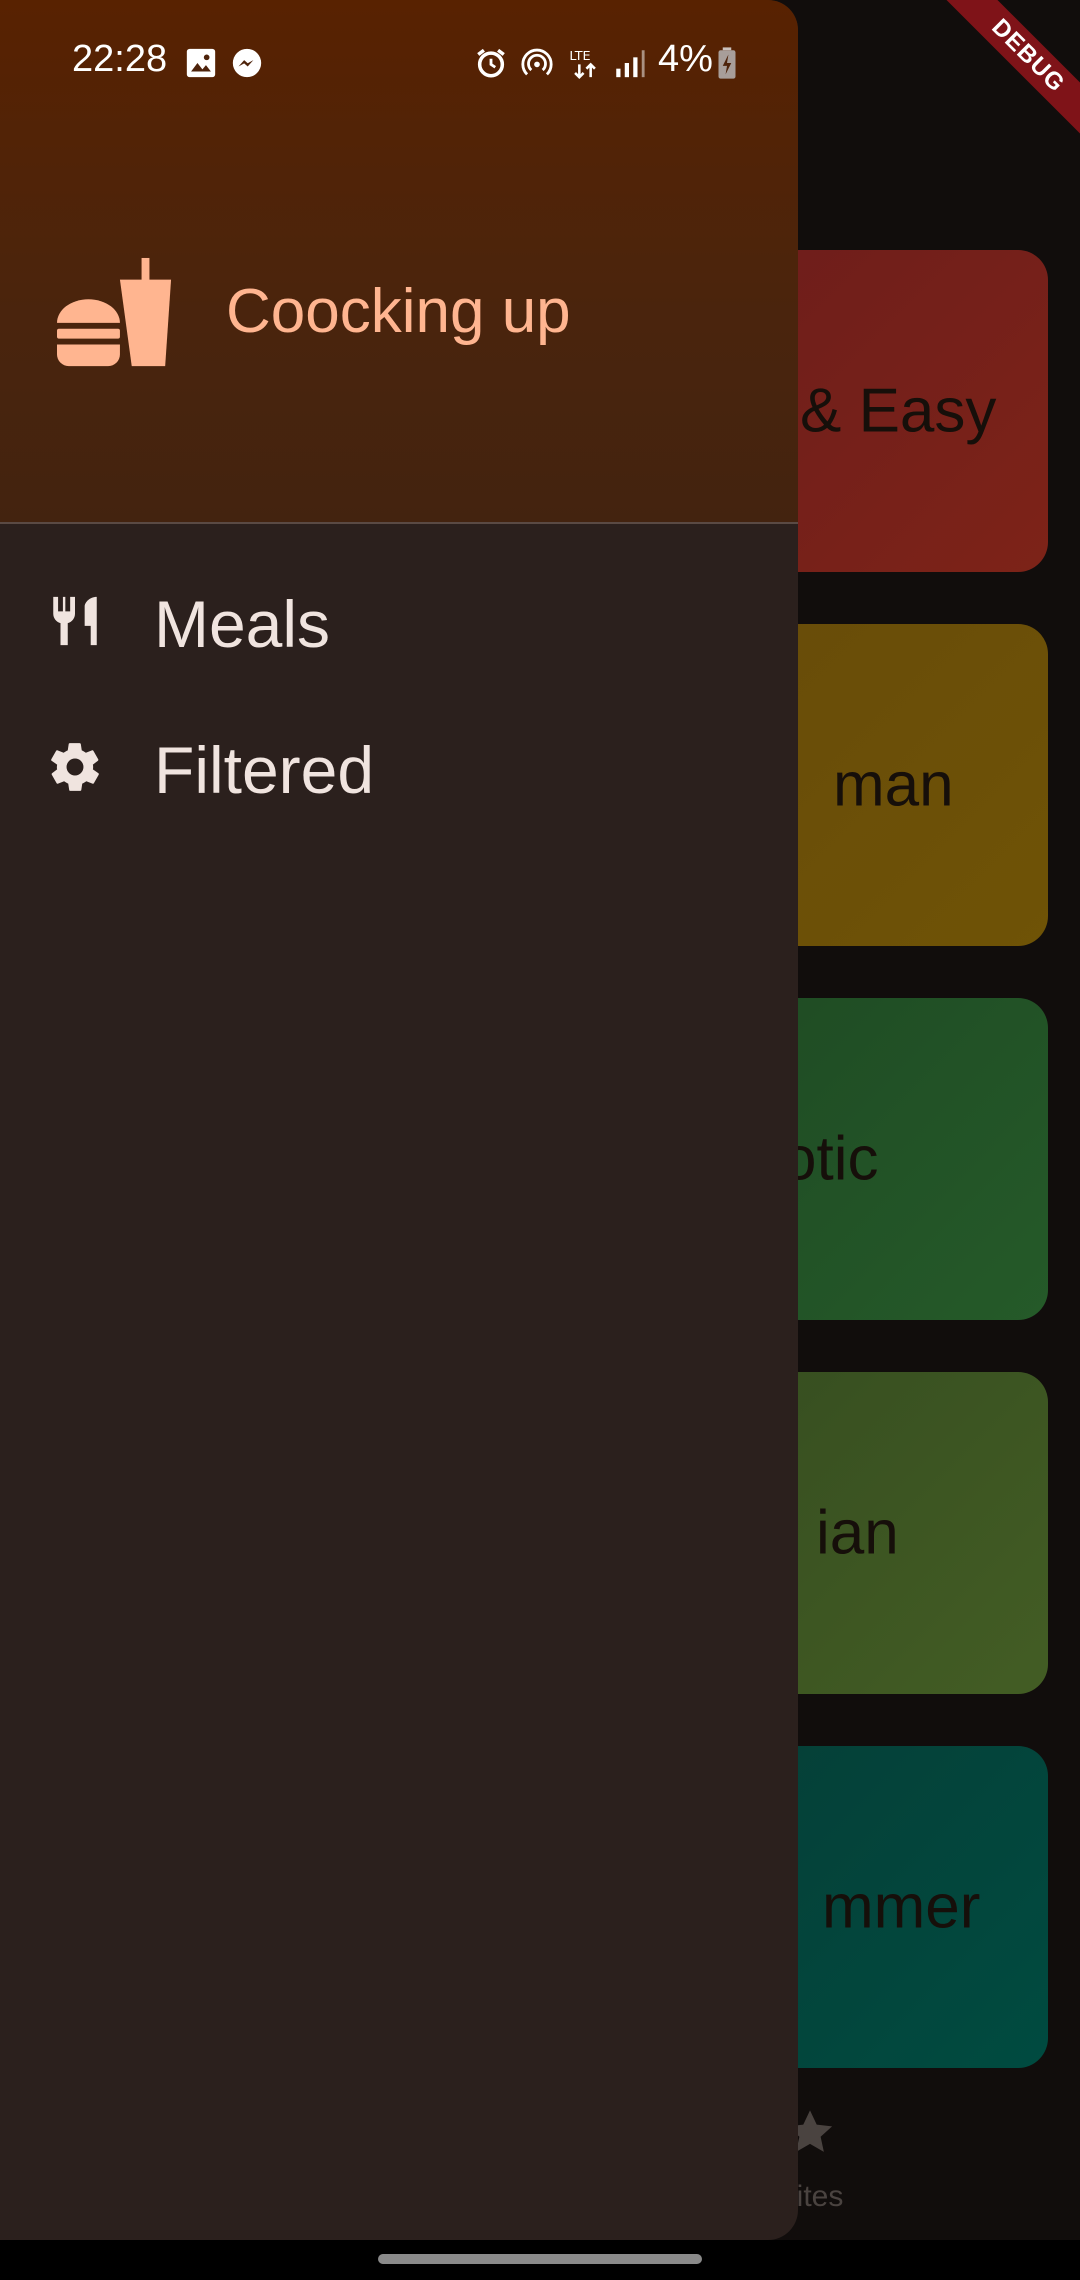 This screenshot has height=2280, width=1080. Describe the element at coordinates (537, 62) in the screenshot. I see `hotspot-icon` at that location.